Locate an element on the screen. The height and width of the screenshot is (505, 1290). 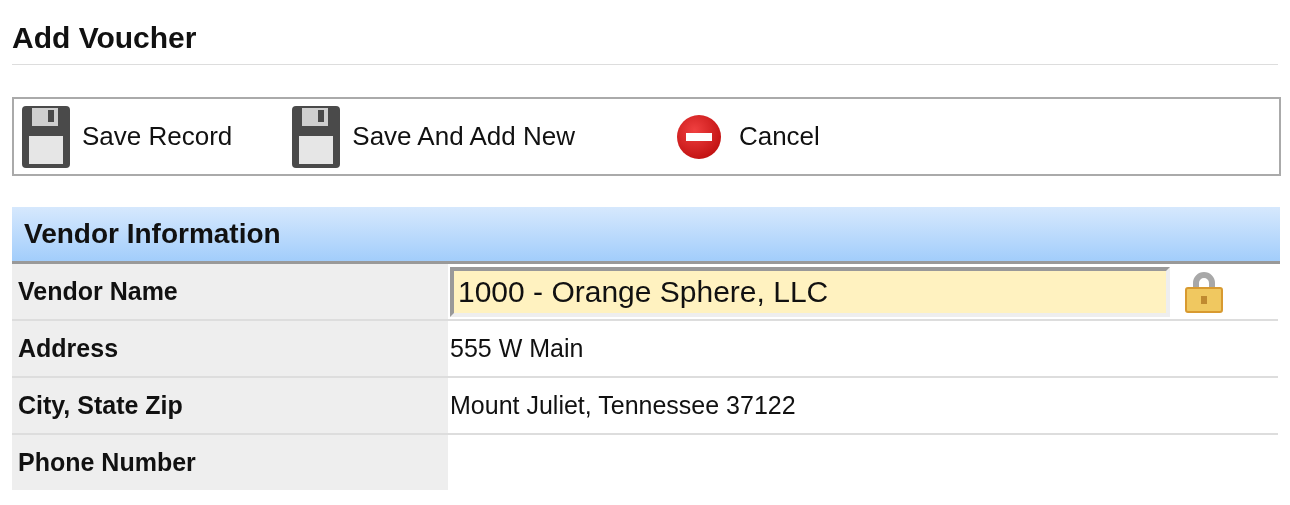
field-label: Vendor Name is located at coordinates (230, 291).